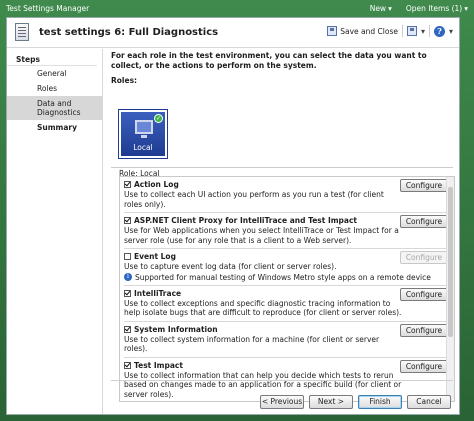 The height and width of the screenshot is (421, 474). What do you see at coordinates (439, 31) in the screenshot?
I see `help-icon: ?` at bounding box center [439, 31].